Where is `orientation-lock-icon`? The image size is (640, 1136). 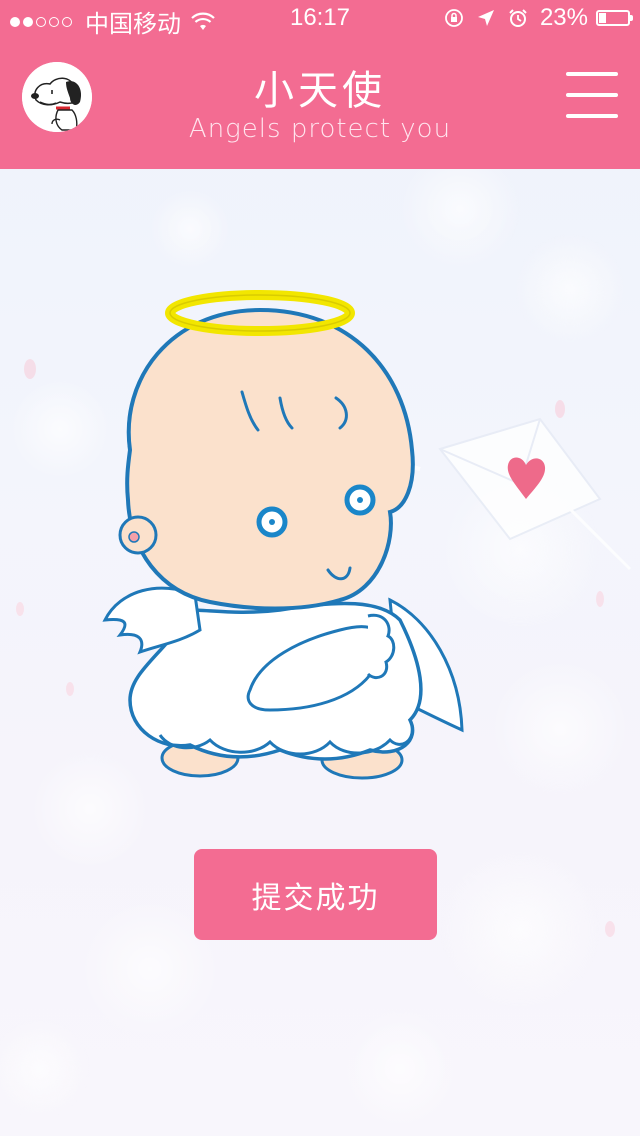 orientation-lock-icon is located at coordinates (454, 18).